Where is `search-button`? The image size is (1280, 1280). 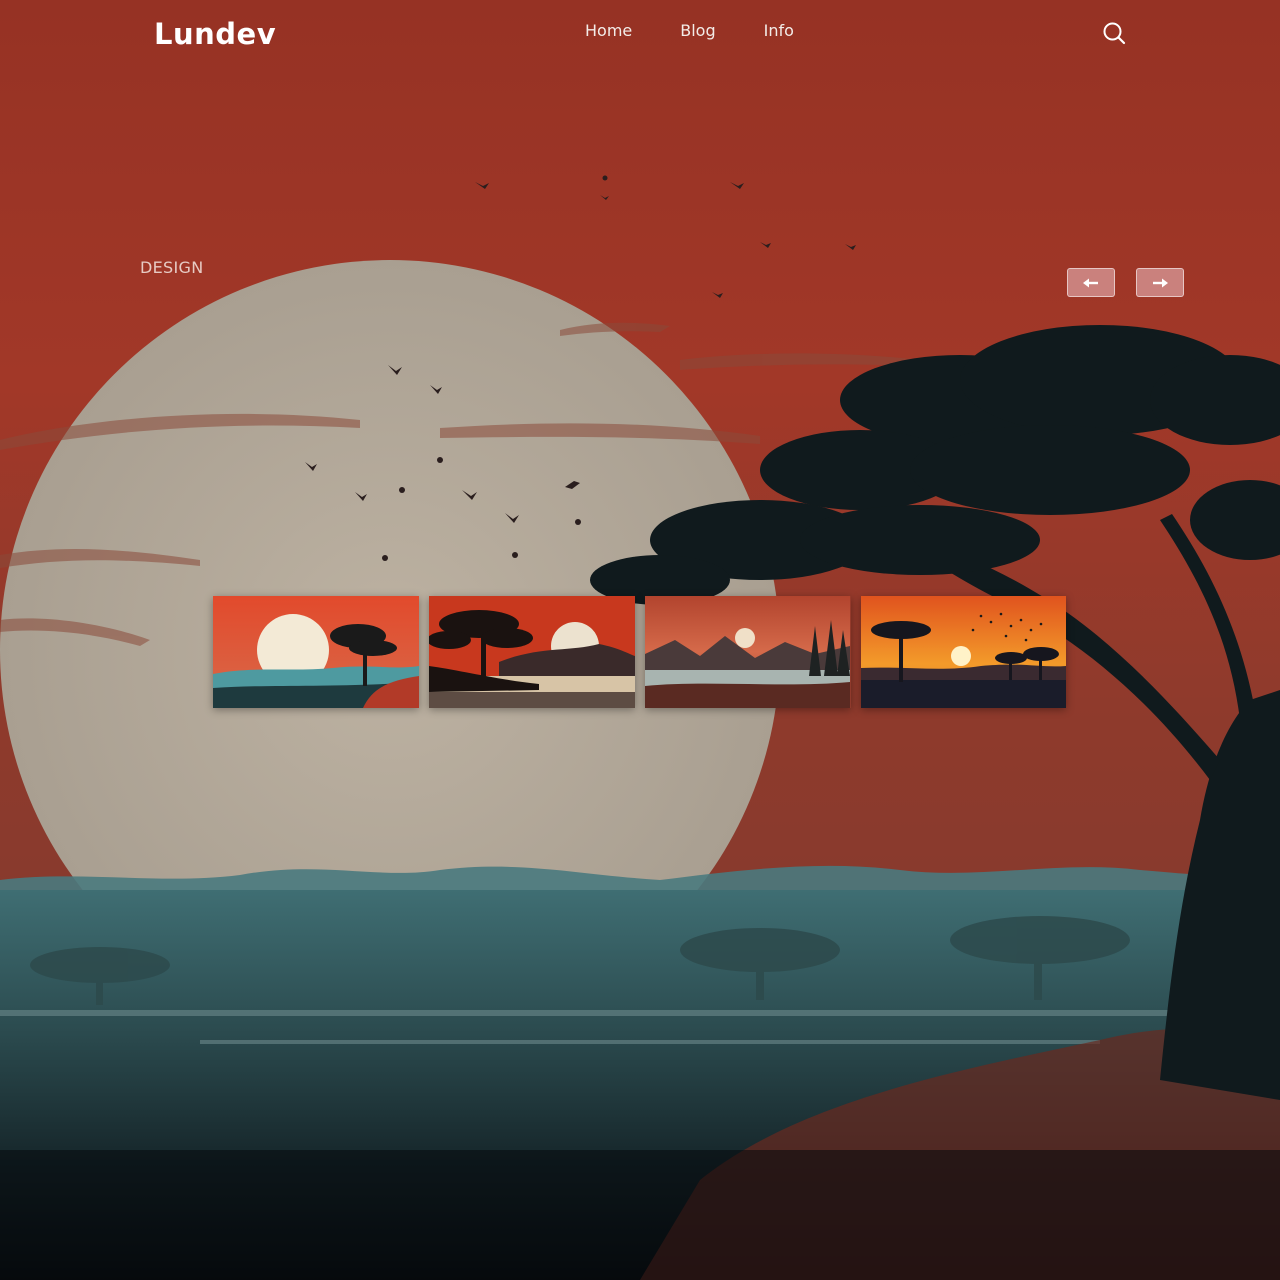
search-button is located at coordinates (1114, 33).